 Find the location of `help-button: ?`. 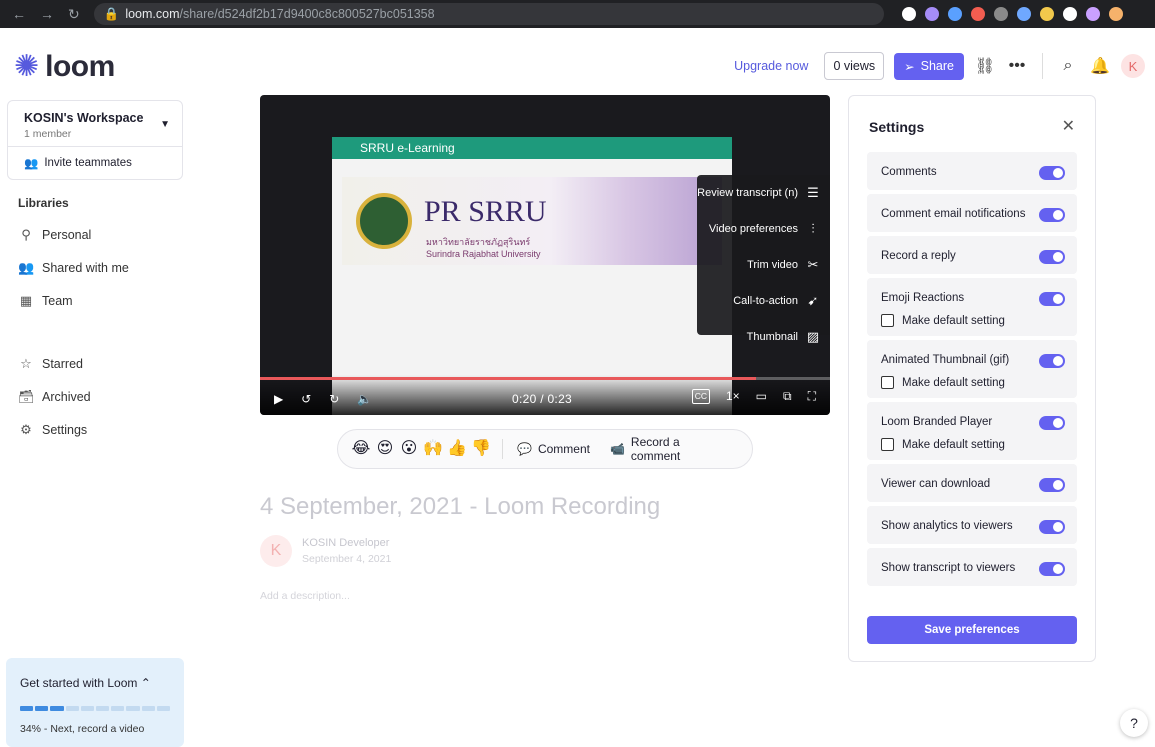

help-button: ? is located at coordinates (1134, 723).